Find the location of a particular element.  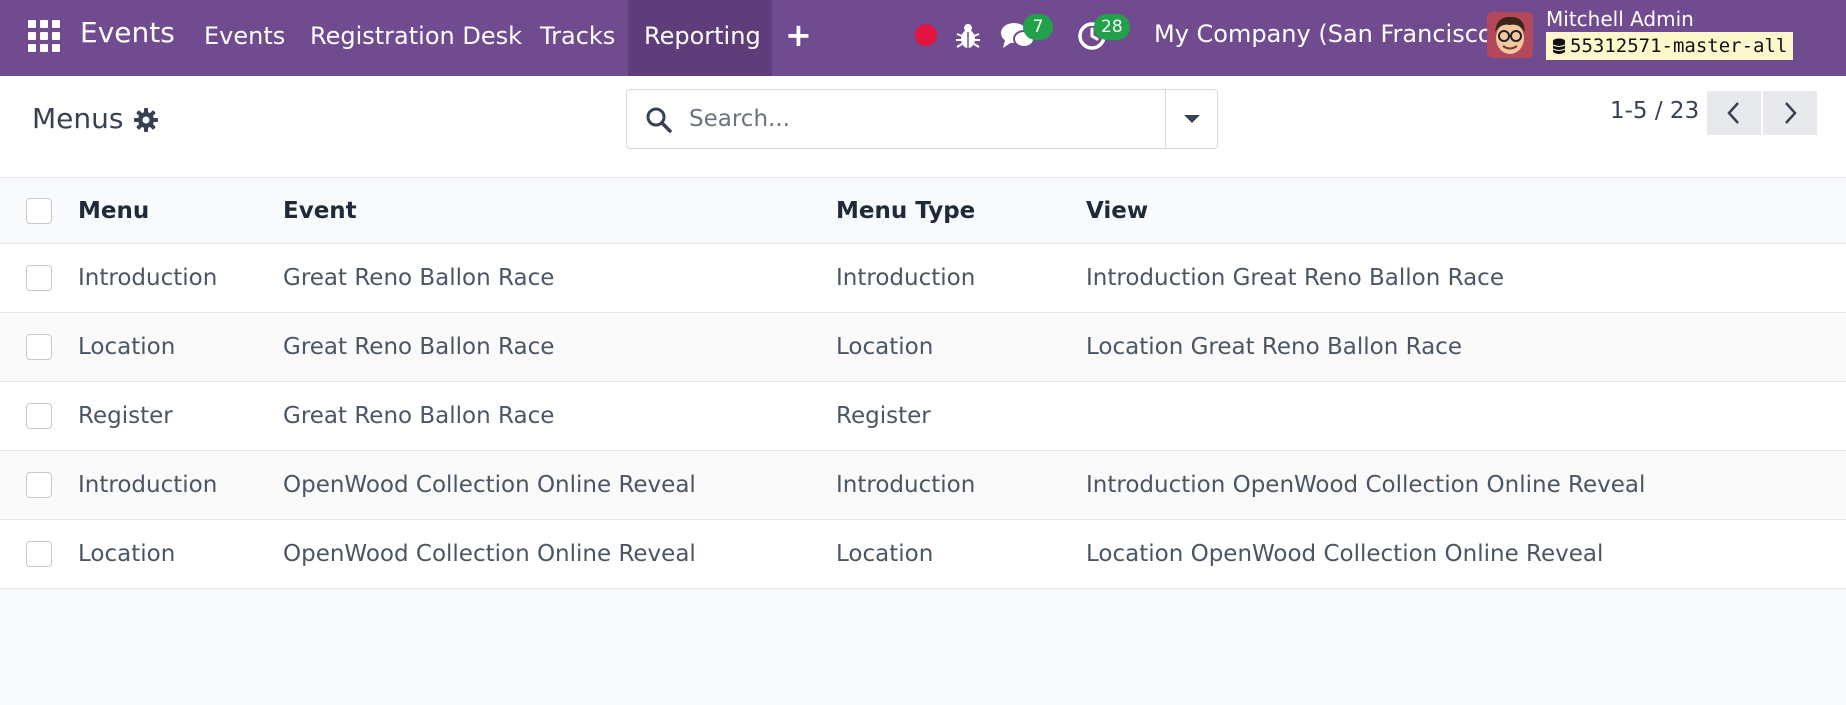

apps-grid-icon is located at coordinates (44, 36).